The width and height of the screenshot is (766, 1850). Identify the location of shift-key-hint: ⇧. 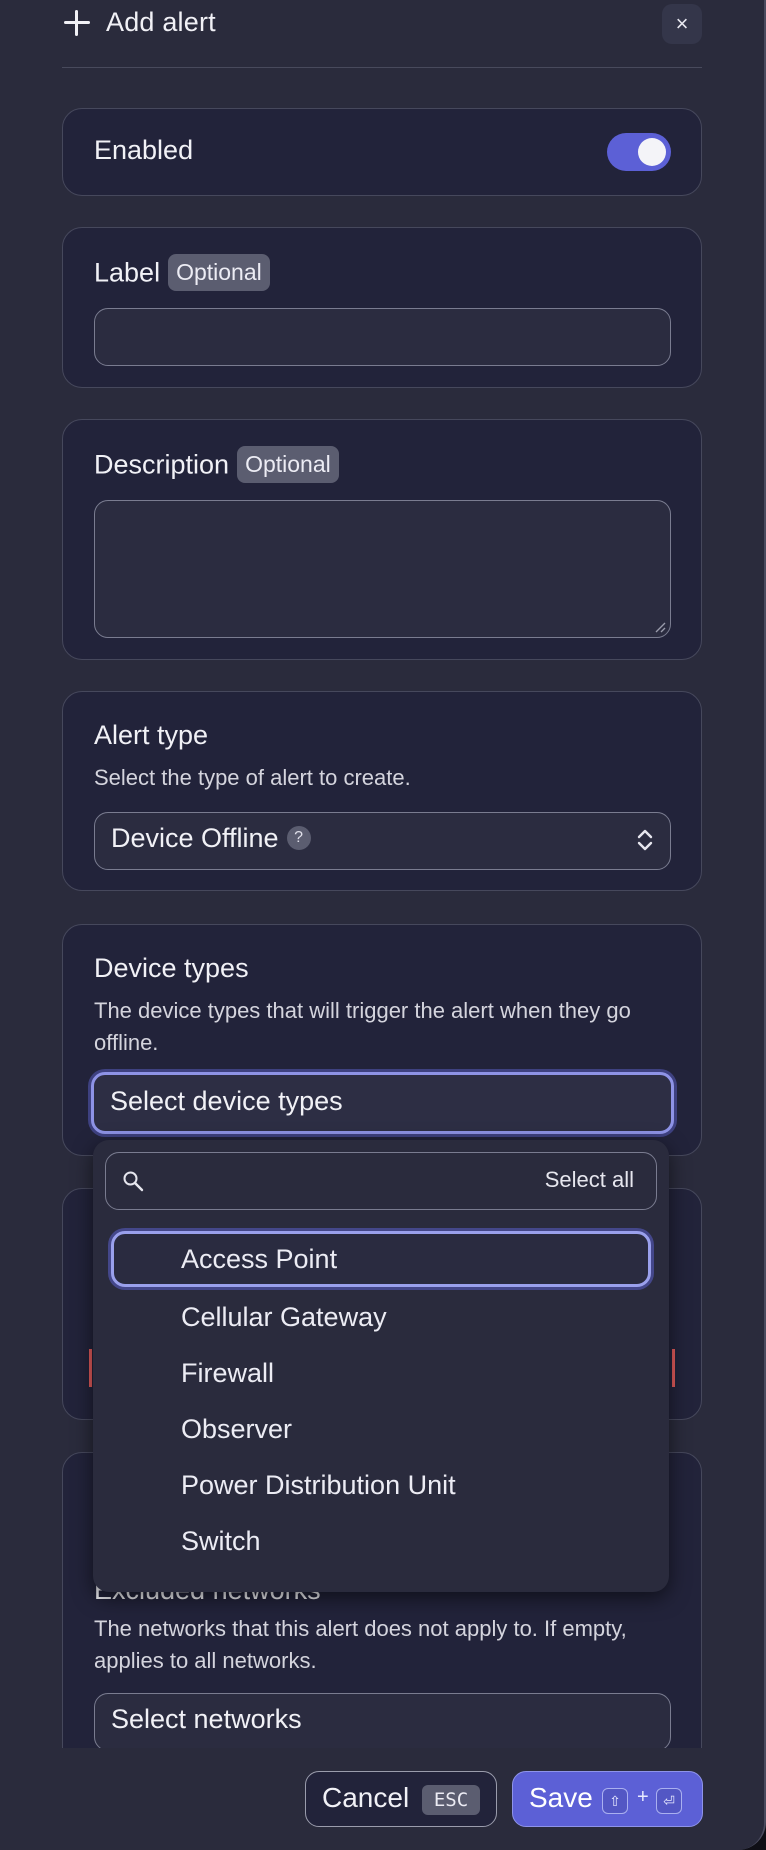
(615, 1801).